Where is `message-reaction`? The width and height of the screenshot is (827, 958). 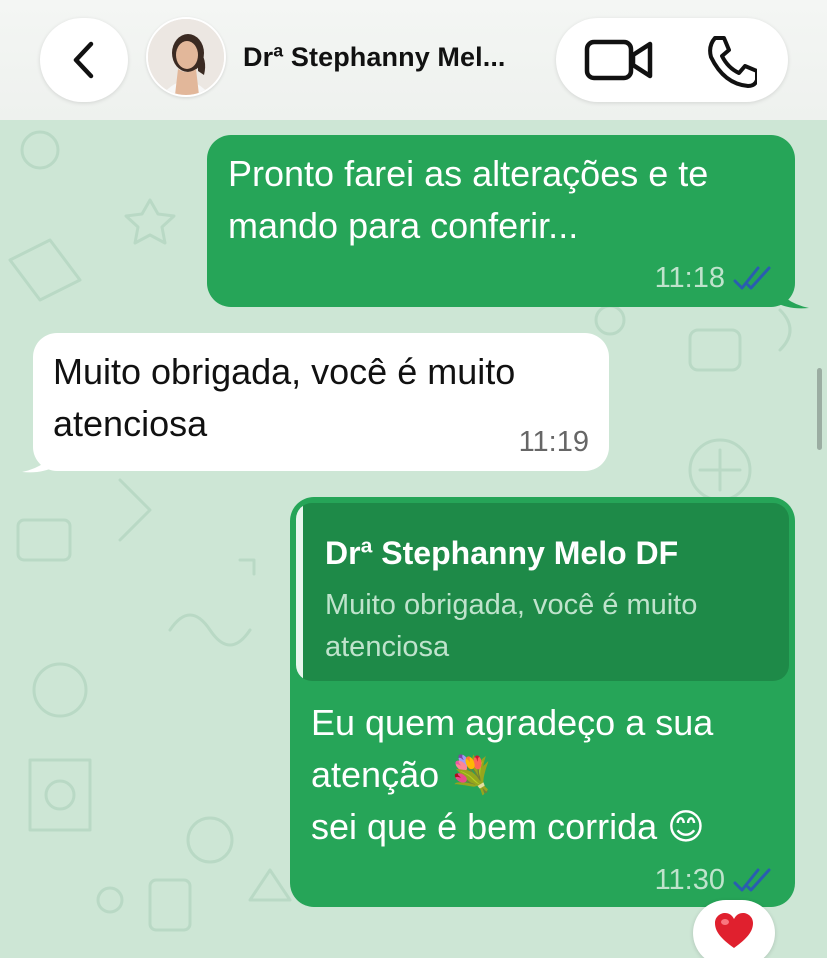 message-reaction is located at coordinates (734, 929).